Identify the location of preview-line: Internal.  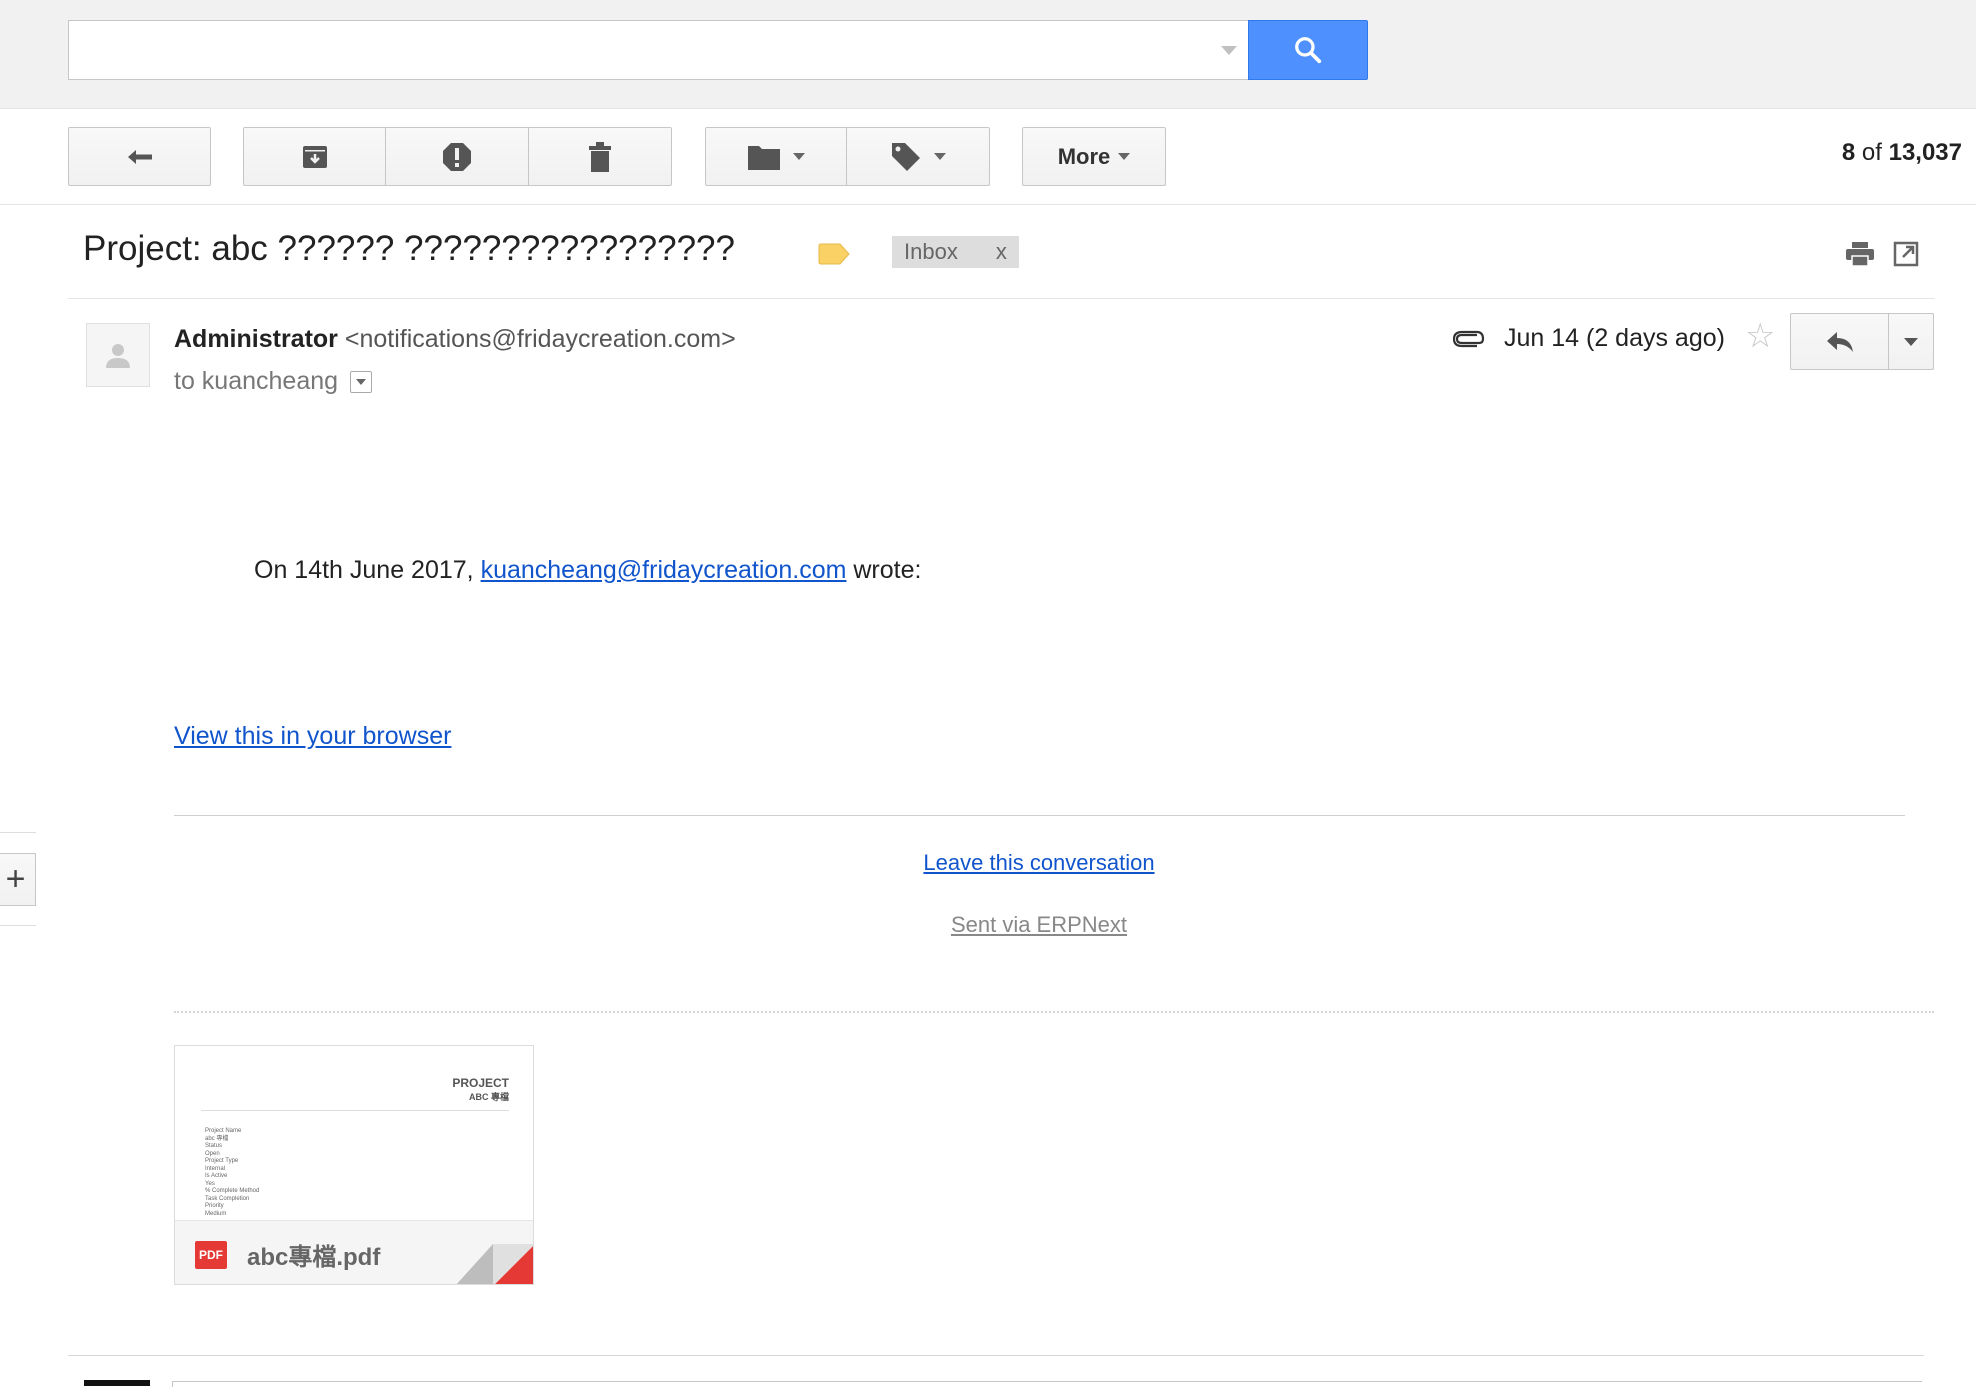
(215, 1168).